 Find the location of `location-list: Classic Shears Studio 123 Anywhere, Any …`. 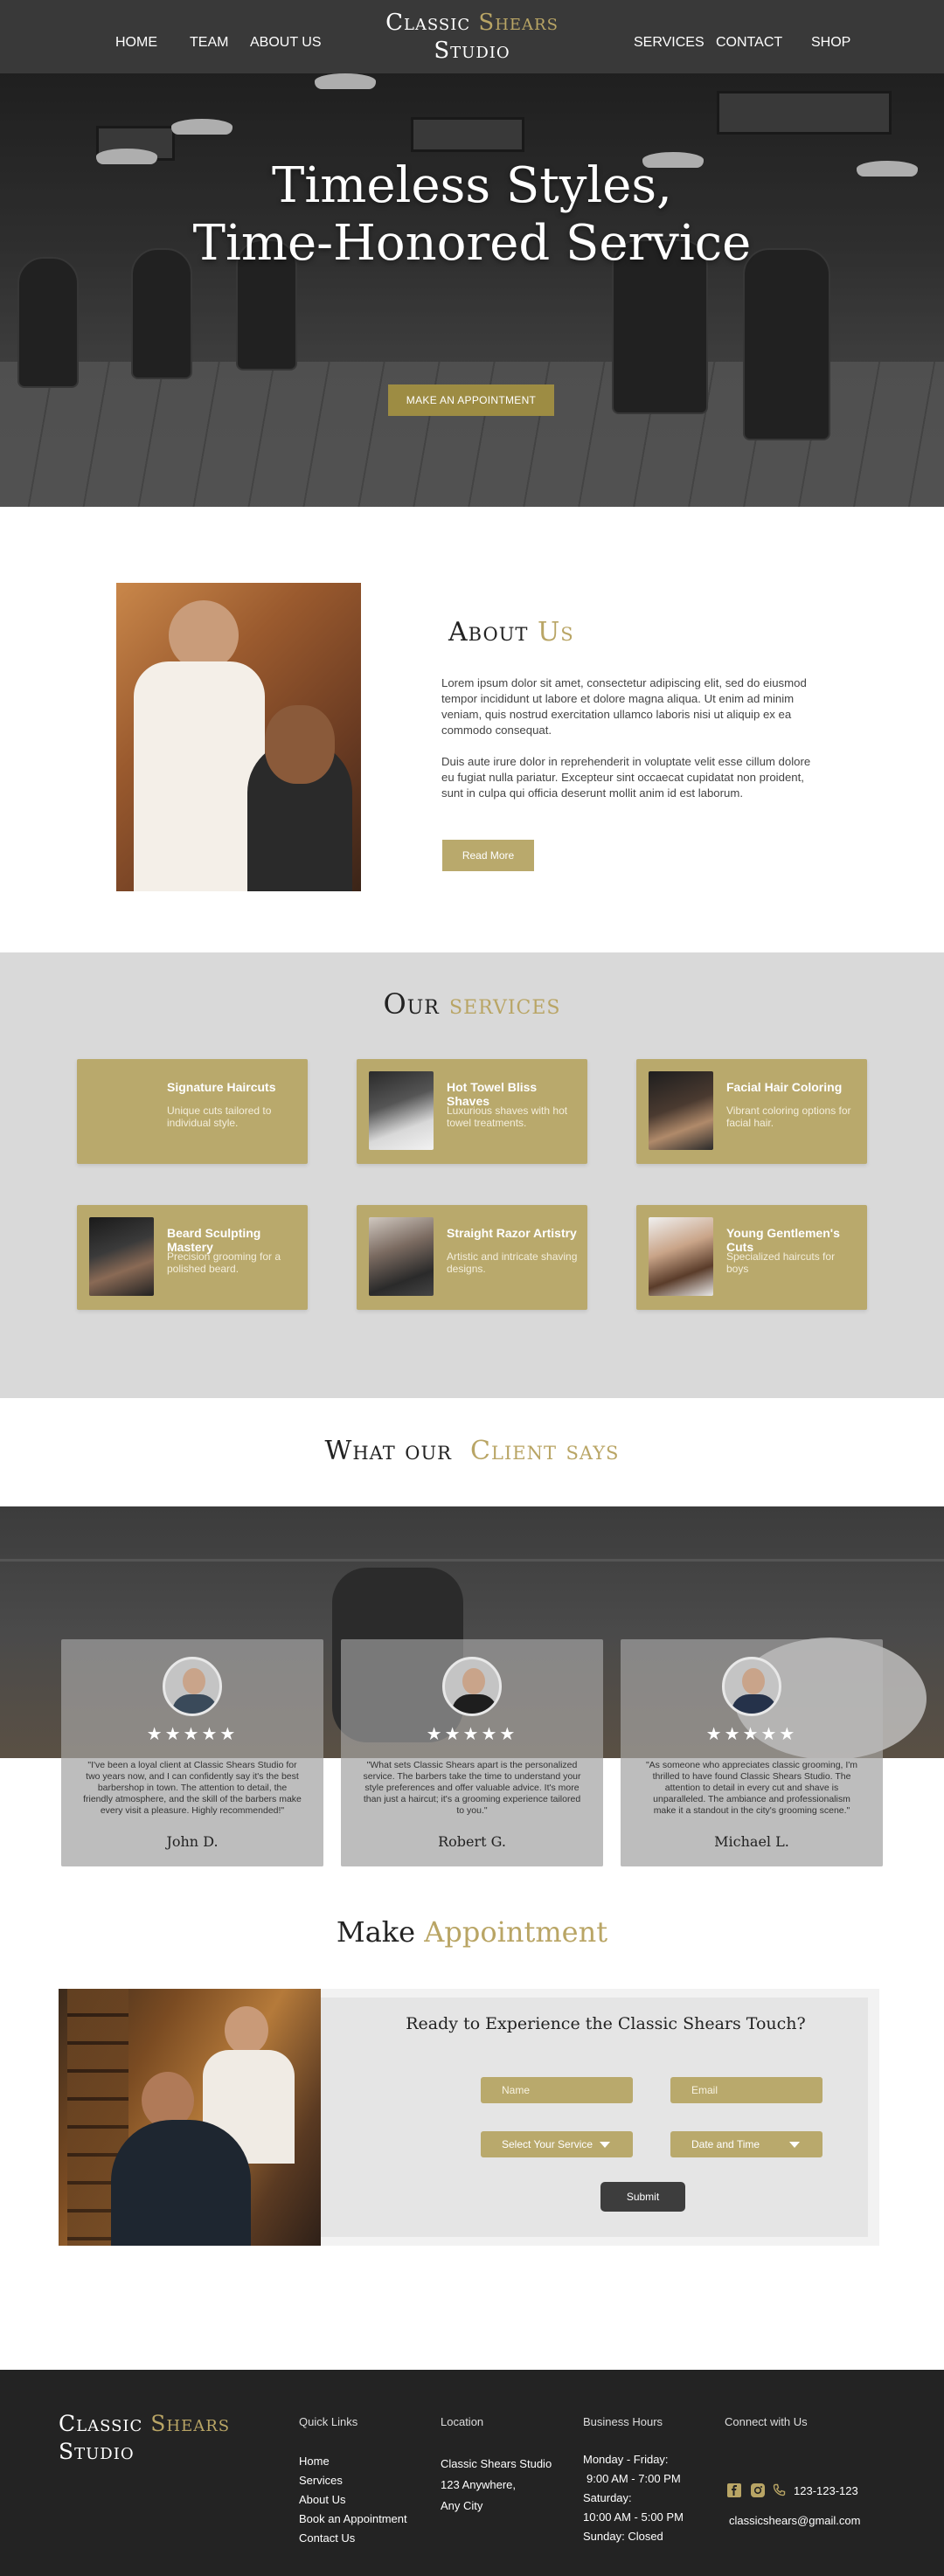

location-list: Classic Shears Studio 123 Anywhere, Any … is located at coordinates (496, 2484).